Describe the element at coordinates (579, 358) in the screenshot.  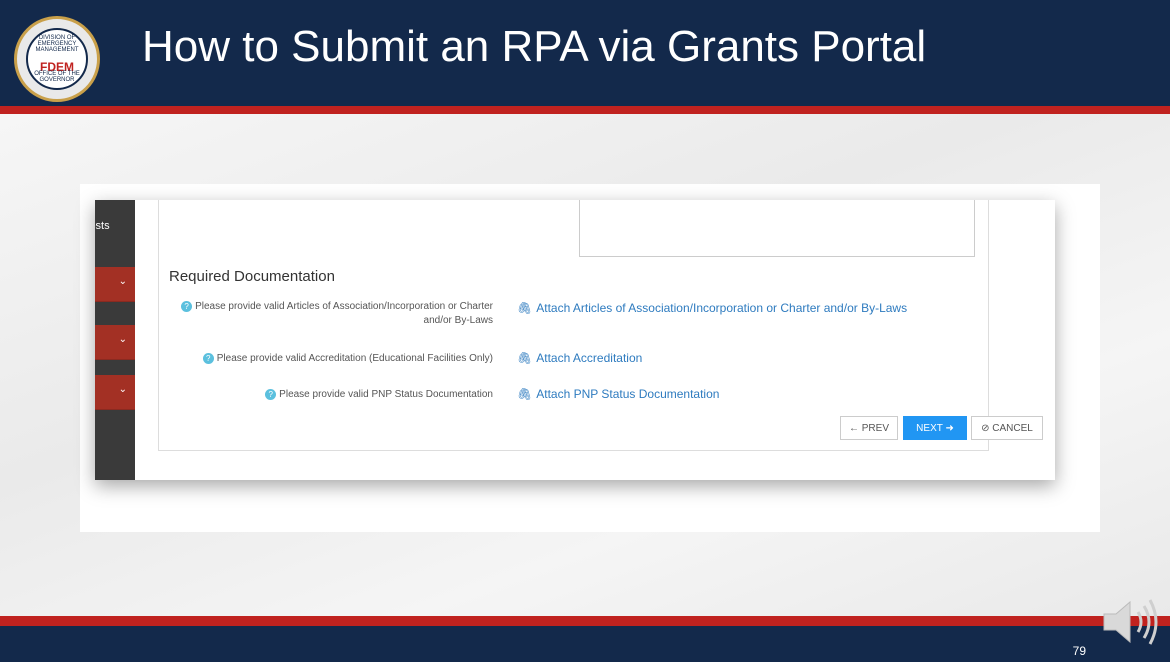
I see `attach-accreditation-link: 🖇 Attach Accreditation` at that location.